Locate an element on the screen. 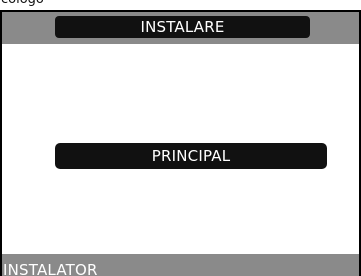  top-cropped-text: cologo is located at coordinates (30, 5).